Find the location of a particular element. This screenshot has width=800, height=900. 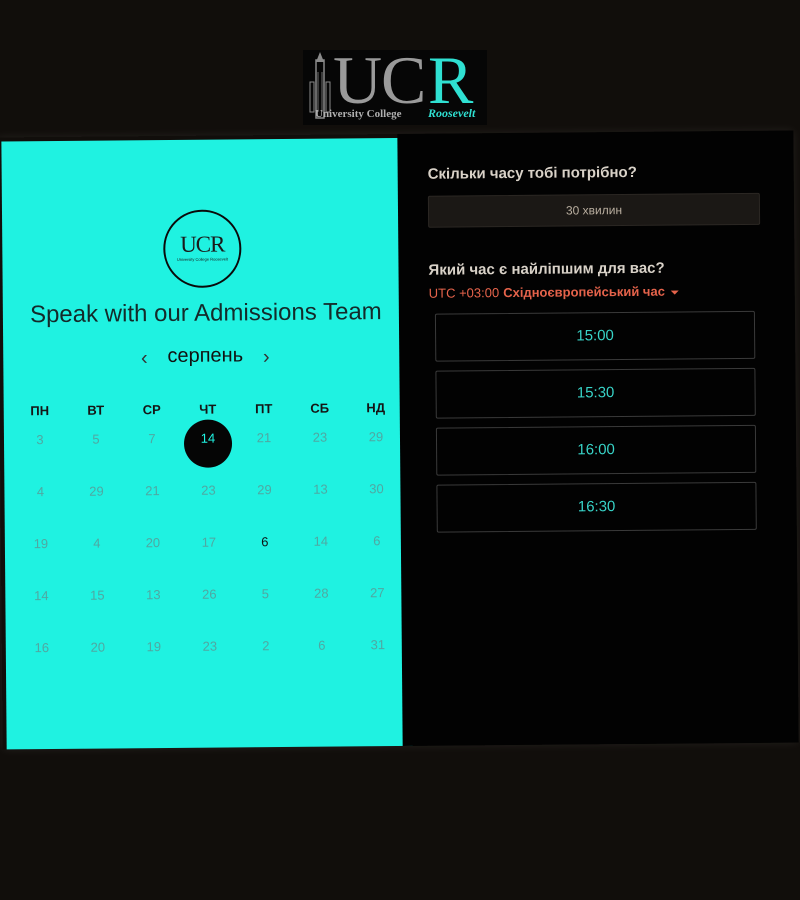

calendar-week: 3 5 7 14 21 23 29 is located at coordinates (208, 448).